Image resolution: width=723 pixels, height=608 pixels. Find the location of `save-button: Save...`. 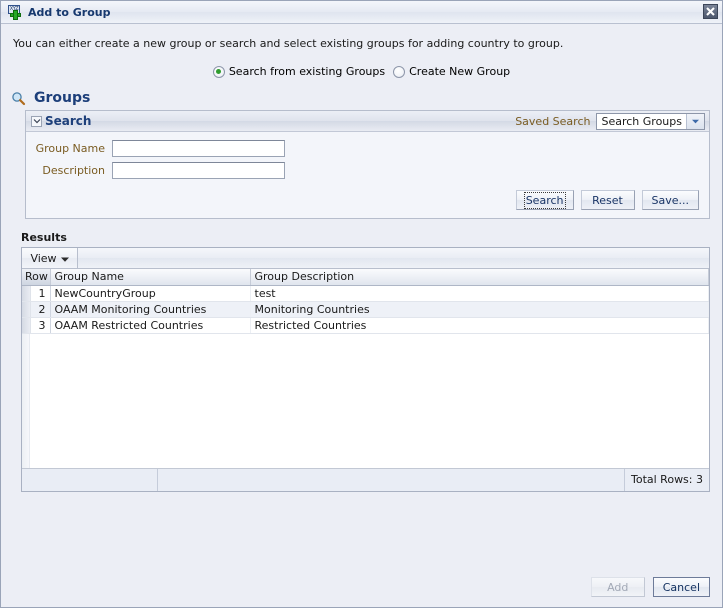

save-button: Save... is located at coordinates (670, 200).